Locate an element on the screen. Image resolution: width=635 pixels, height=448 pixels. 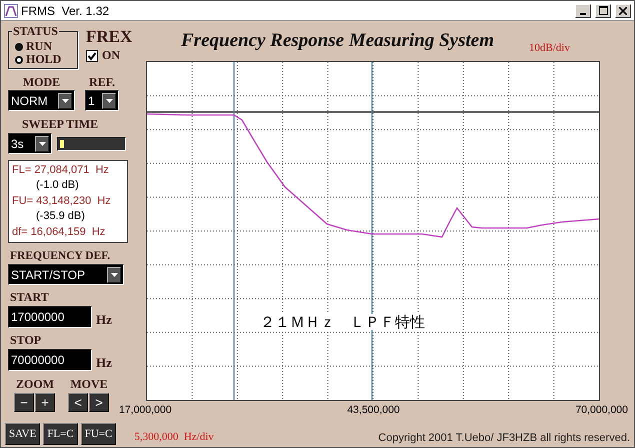
readout-line: (-1.0 dB) is located at coordinates (57, 186).